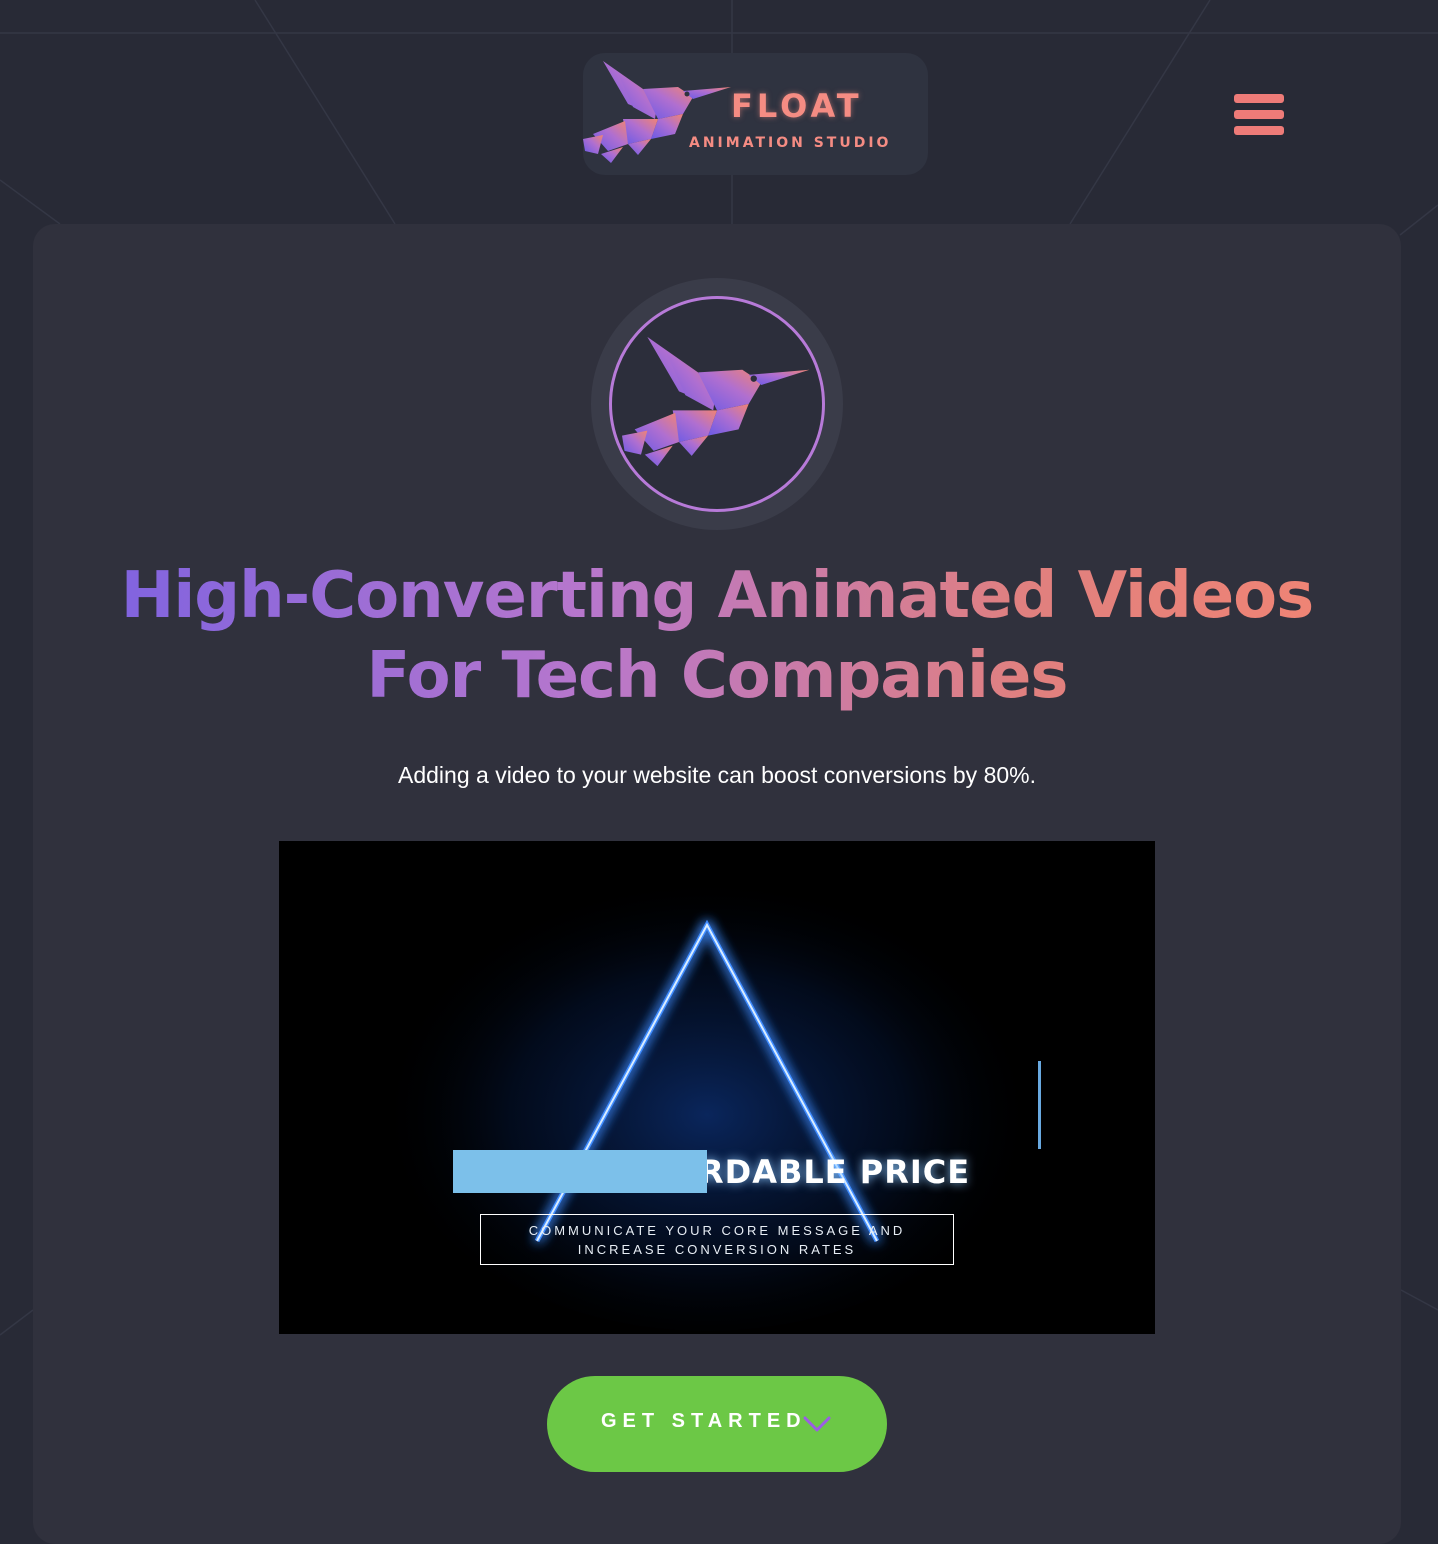 The width and height of the screenshot is (1438, 1544). What do you see at coordinates (1039, 1105) in the screenshot?
I see `text-cursor-line` at bounding box center [1039, 1105].